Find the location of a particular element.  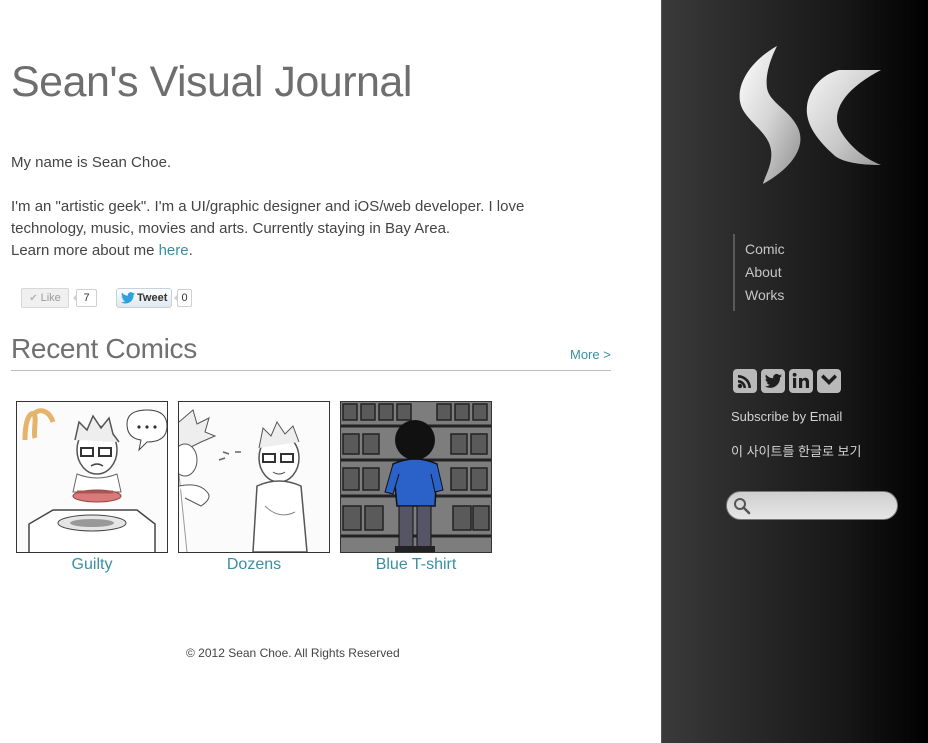

site-logo is located at coordinates (810, 117).